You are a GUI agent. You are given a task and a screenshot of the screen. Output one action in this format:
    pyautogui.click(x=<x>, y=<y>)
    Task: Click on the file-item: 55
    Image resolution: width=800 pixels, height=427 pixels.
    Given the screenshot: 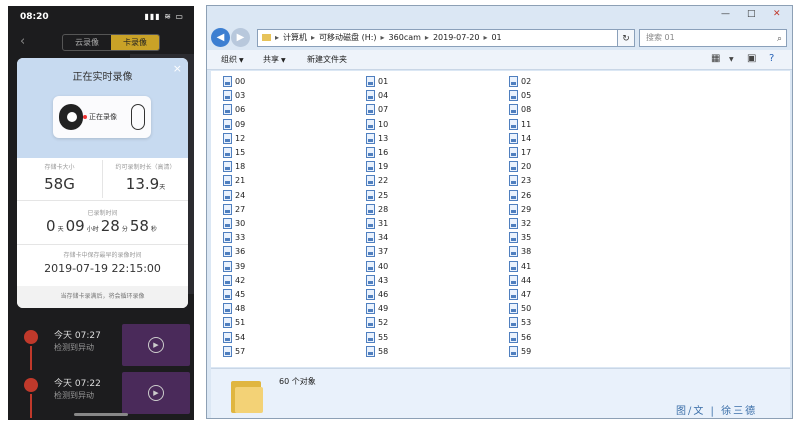 What is the action you would take?
    pyautogui.click(x=377, y=338)
    